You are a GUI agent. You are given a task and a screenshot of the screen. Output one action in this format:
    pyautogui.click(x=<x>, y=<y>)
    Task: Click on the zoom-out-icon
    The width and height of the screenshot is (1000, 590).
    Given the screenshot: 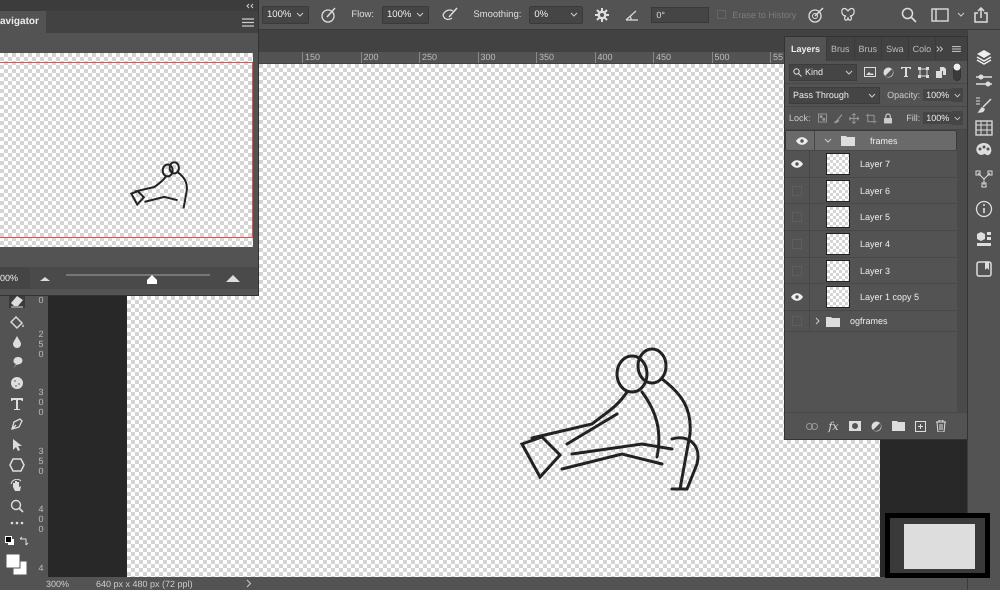 What is the action you would take?
    pyautogui.click(x=45, y=278)
    